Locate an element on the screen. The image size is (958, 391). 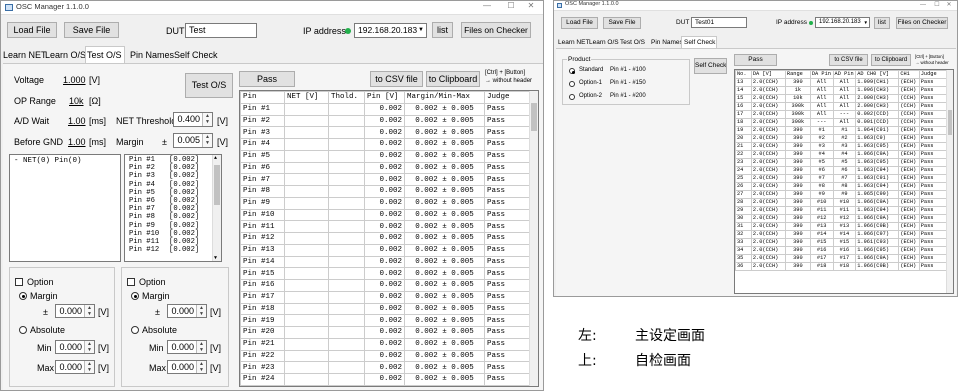
table-row: Pin #6 0.002 0.002 ± 0.005 Pass is located at coordinates (385, 168).